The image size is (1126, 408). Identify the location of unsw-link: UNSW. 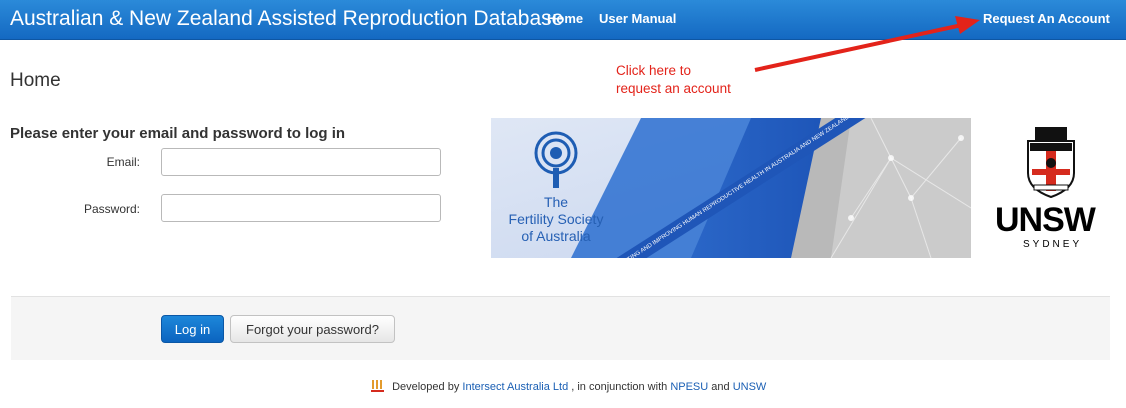
(750, 387).